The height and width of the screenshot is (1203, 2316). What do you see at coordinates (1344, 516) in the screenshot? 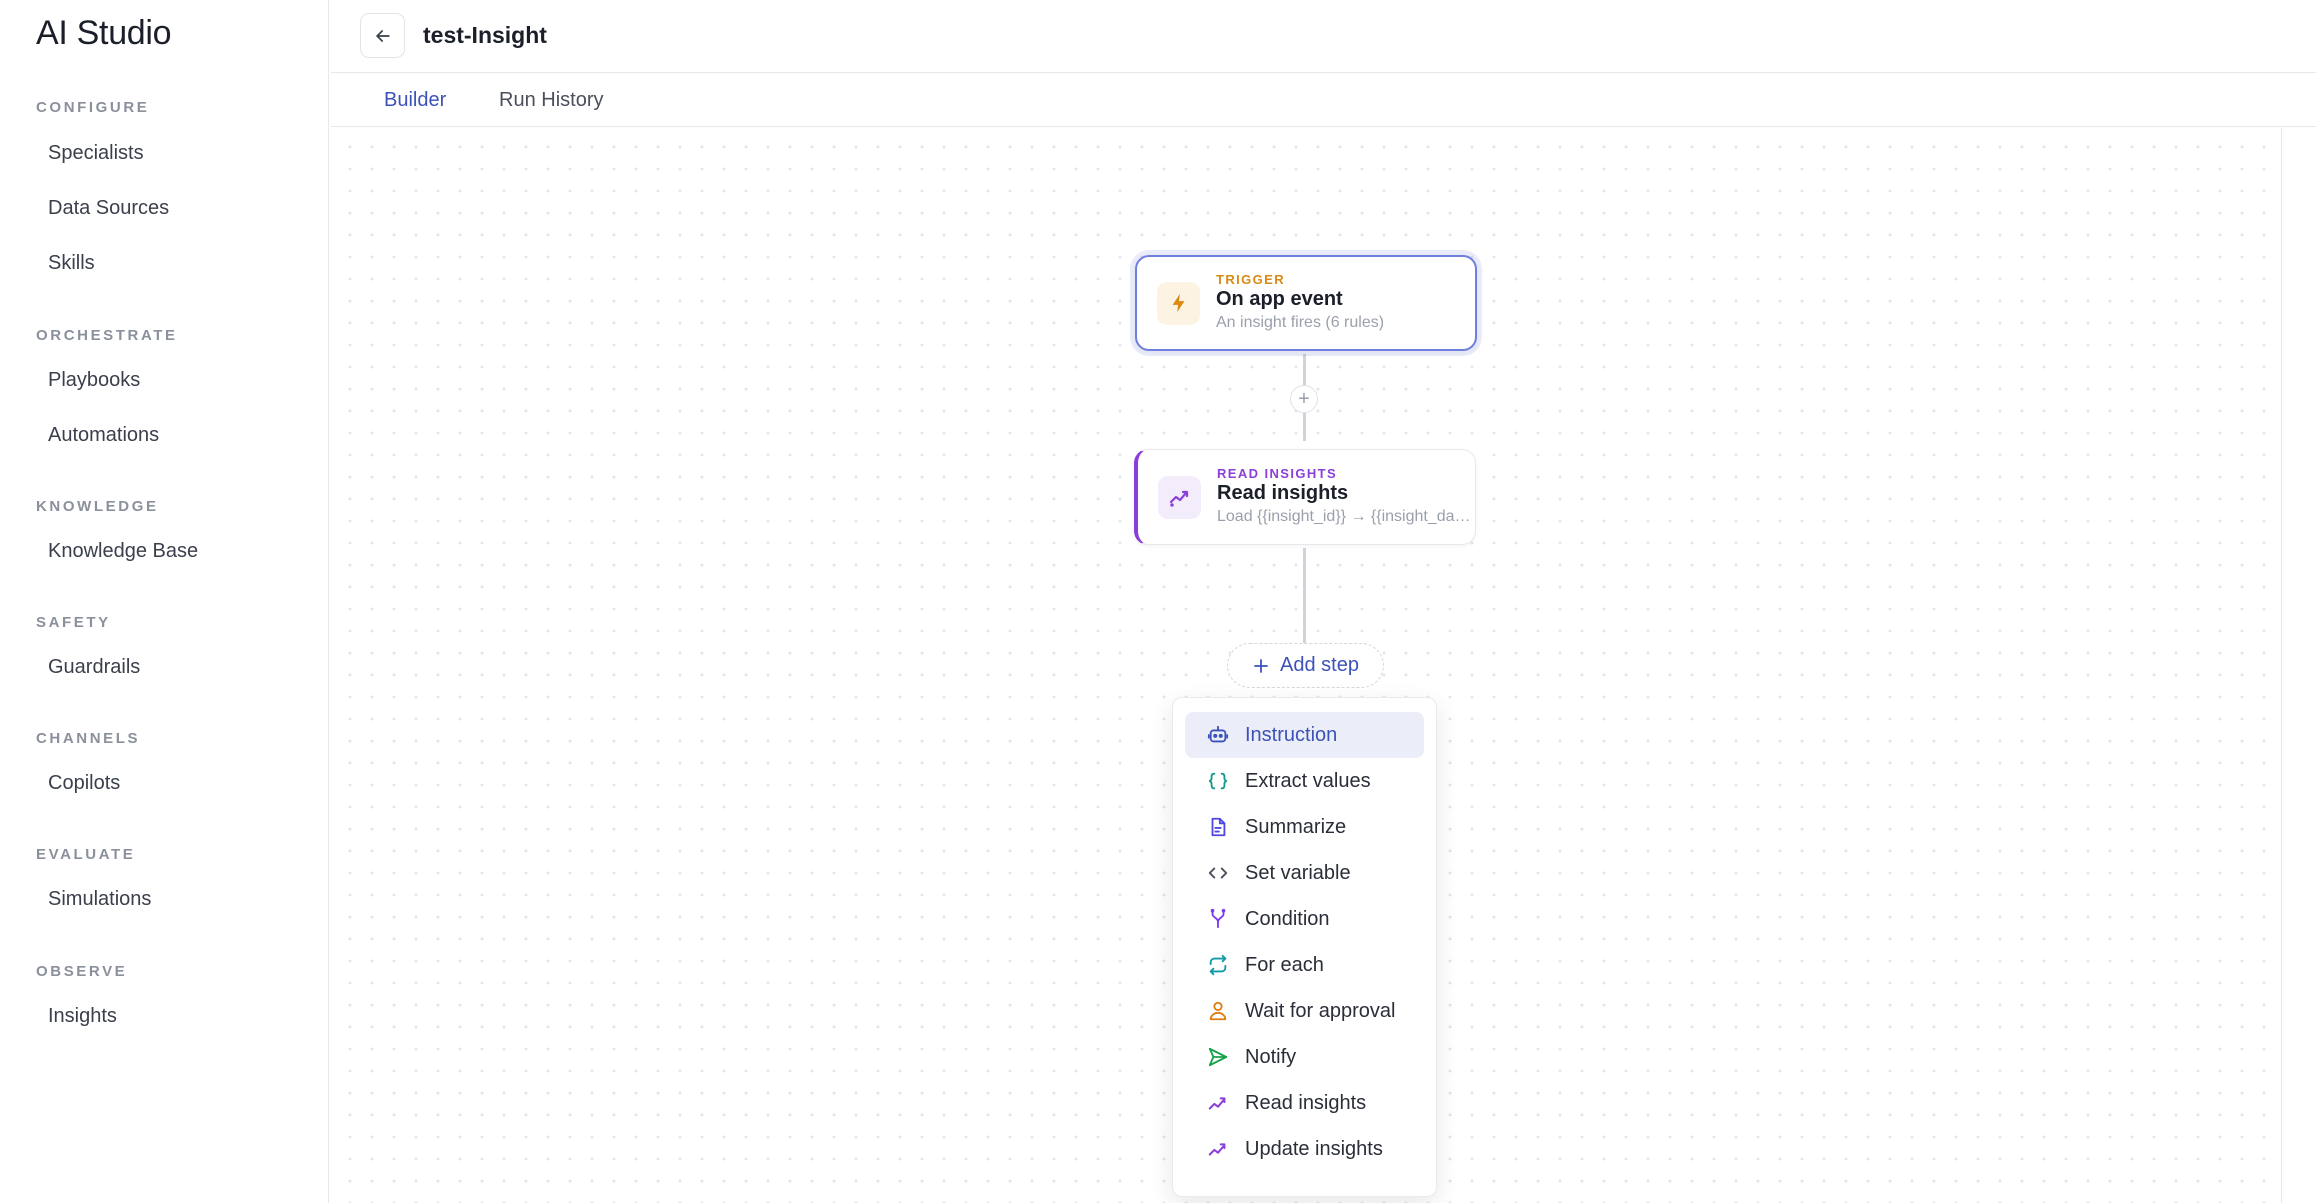
I see `node-description: Load {{insight_id}} → {{insight_data}}` at bounding box center [1344, 516].